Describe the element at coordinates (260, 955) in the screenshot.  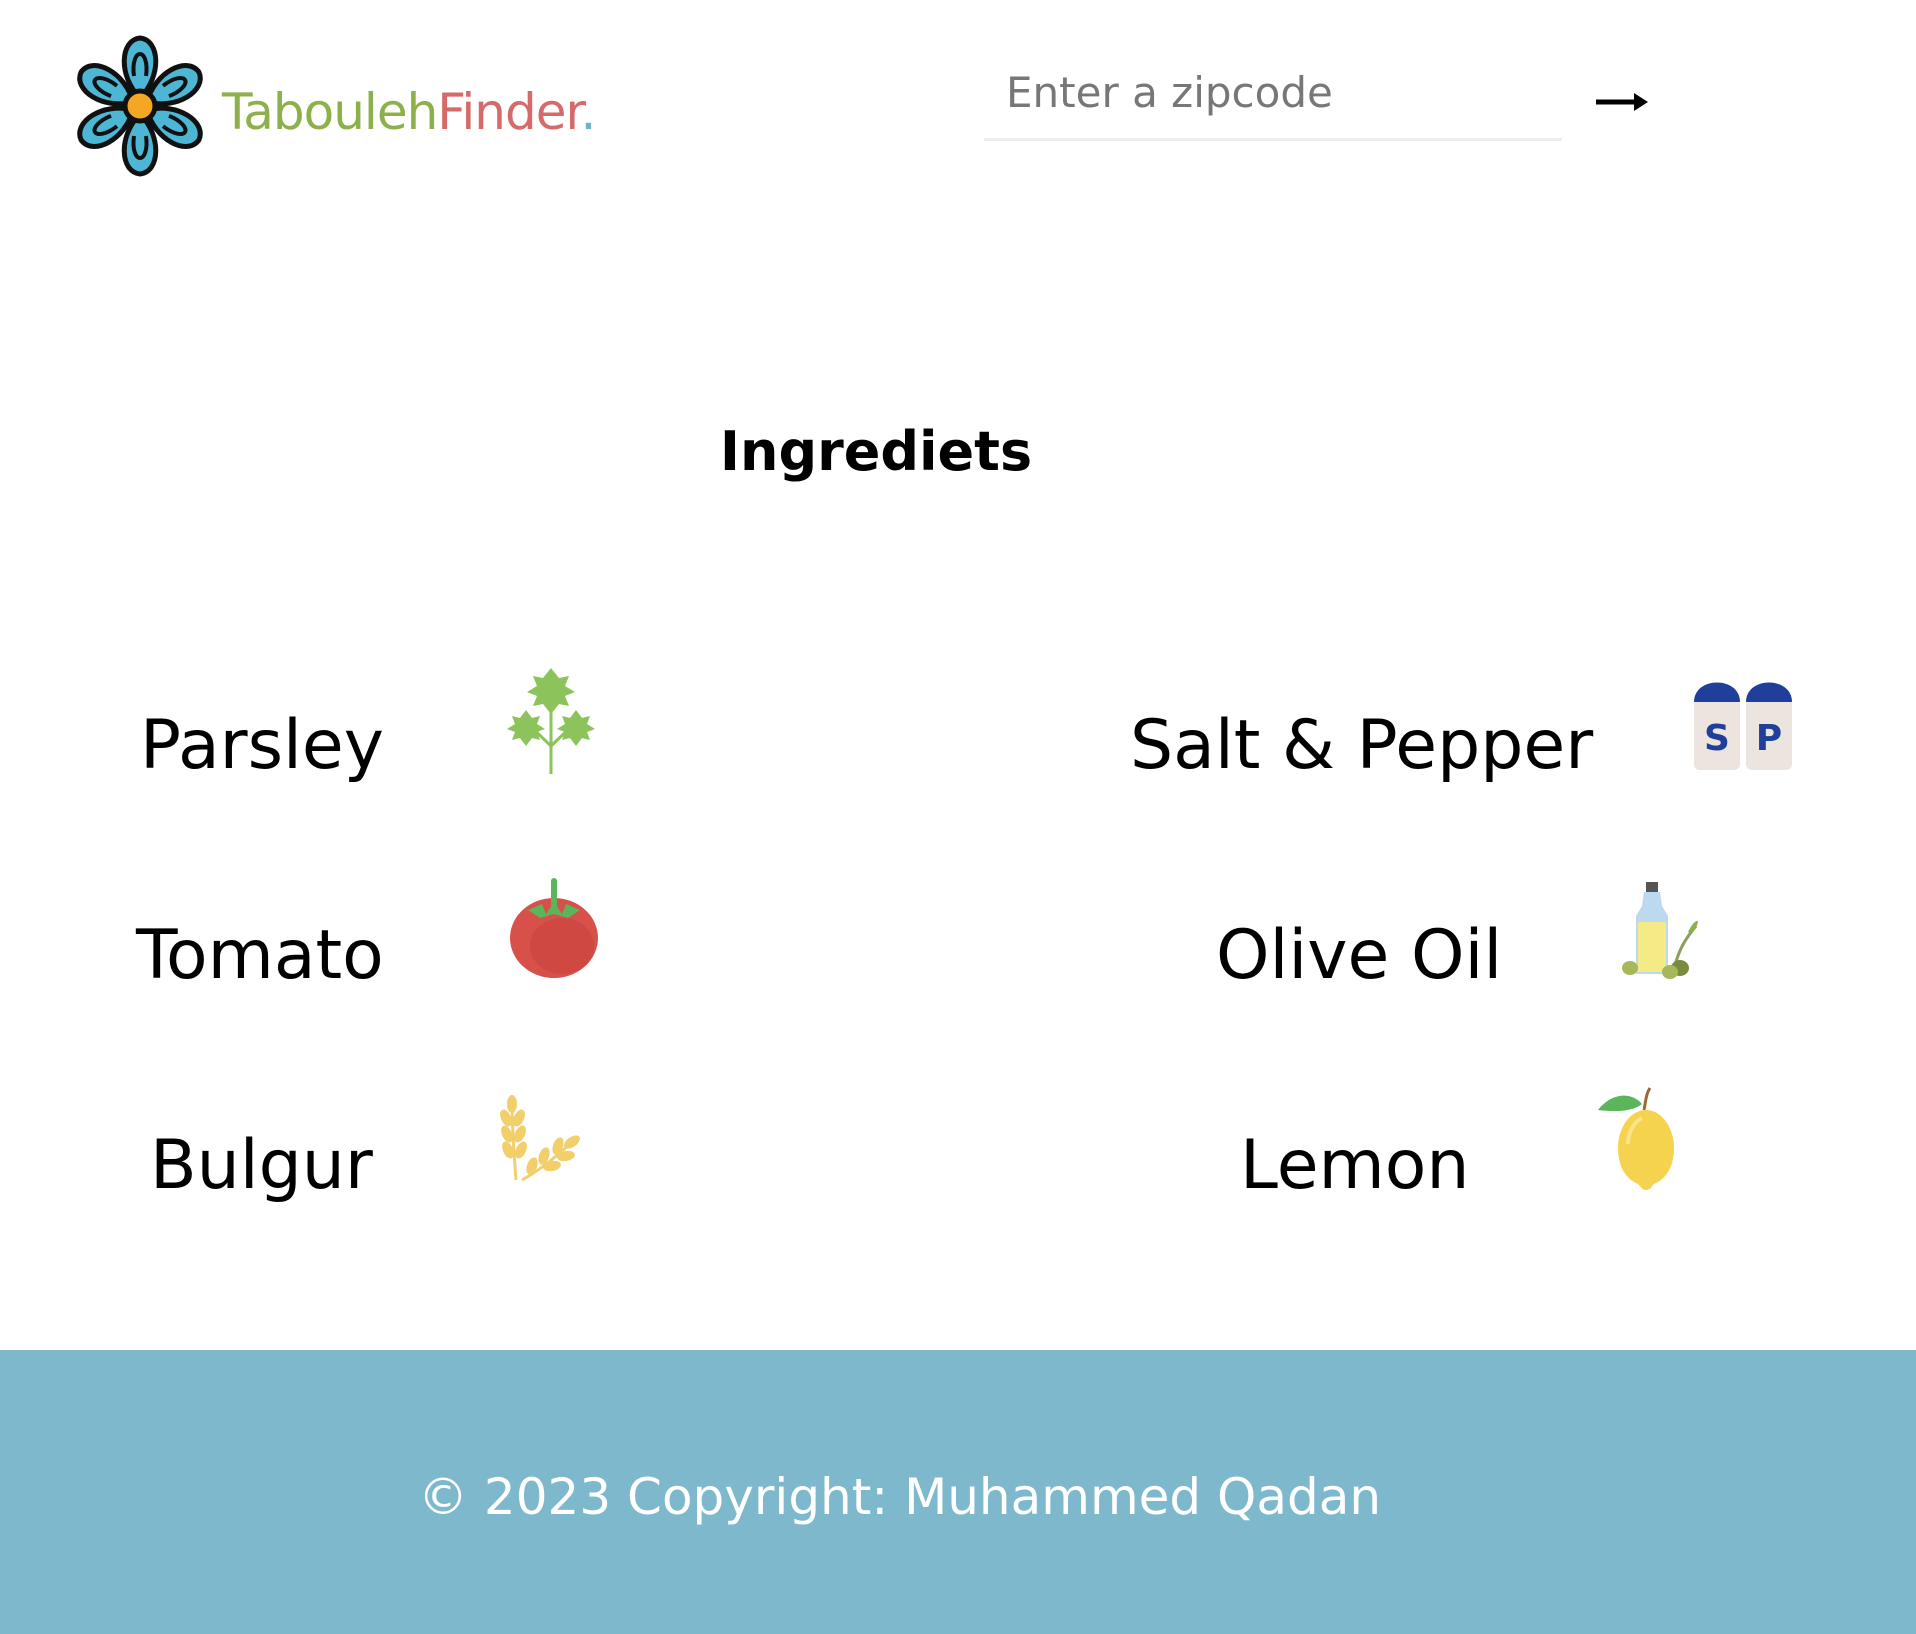
I see `ingredient-label: Tomato` at that location.